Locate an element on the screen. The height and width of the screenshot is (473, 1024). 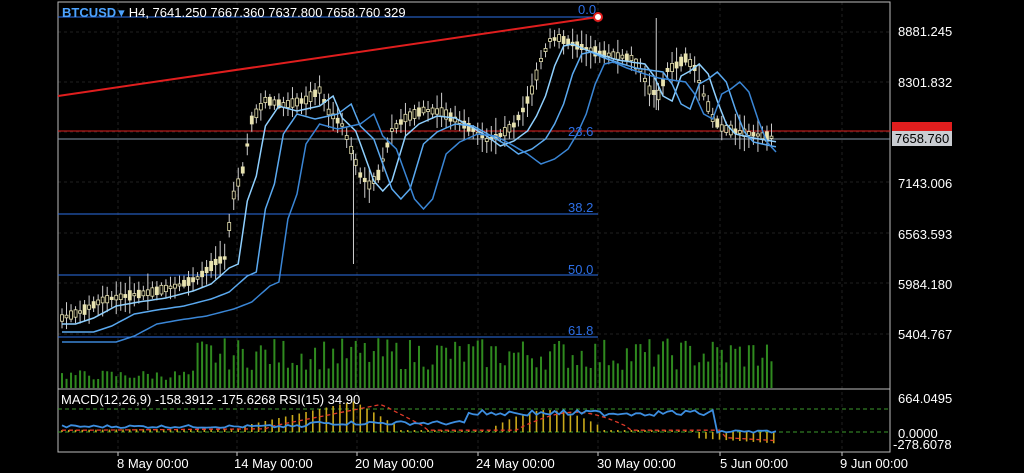
fib-level-61-8: 61.8 is located at coordinates (580, 330).